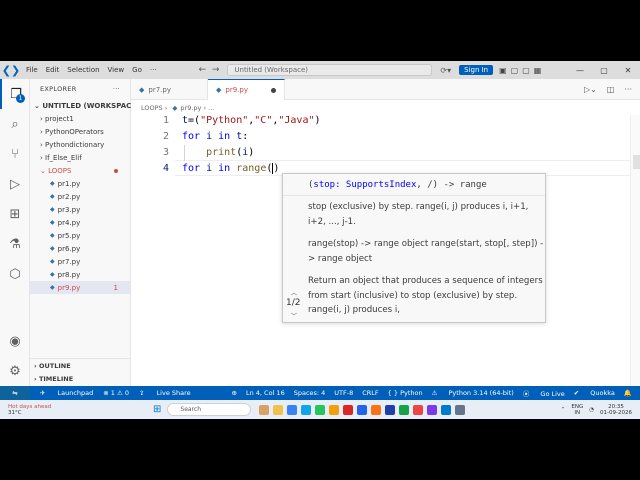 This screenshot has width=640, height=480. I want to click on close-icon: ✕, so click(628, 70).